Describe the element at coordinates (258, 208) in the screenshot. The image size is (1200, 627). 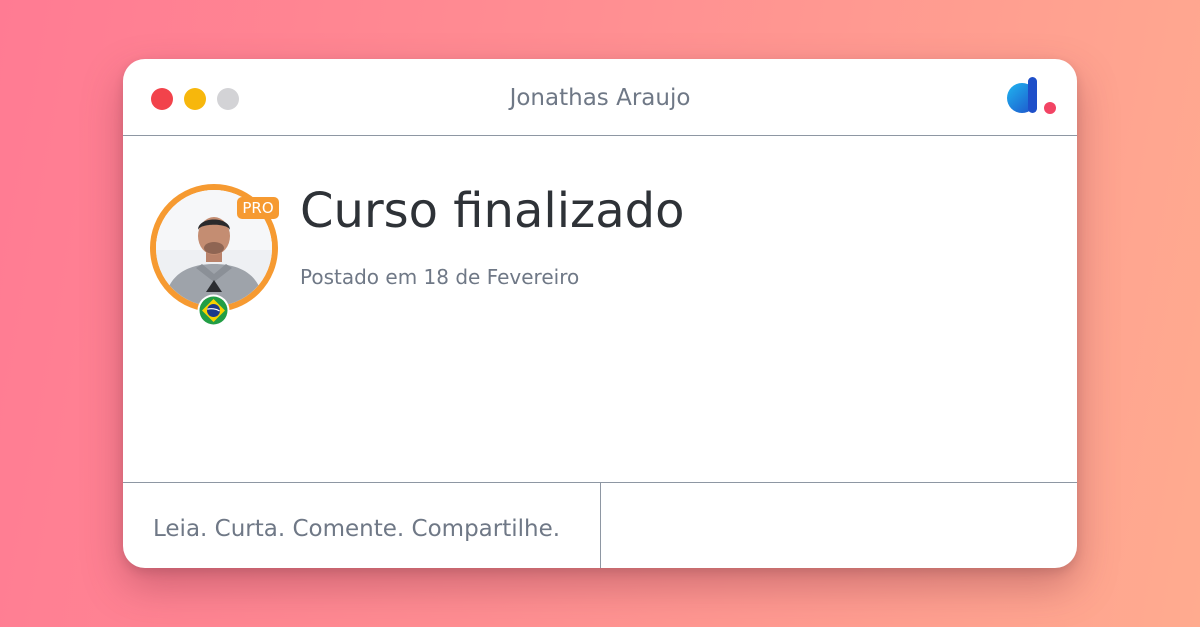
I see `pro-badge: PRO` at that location.